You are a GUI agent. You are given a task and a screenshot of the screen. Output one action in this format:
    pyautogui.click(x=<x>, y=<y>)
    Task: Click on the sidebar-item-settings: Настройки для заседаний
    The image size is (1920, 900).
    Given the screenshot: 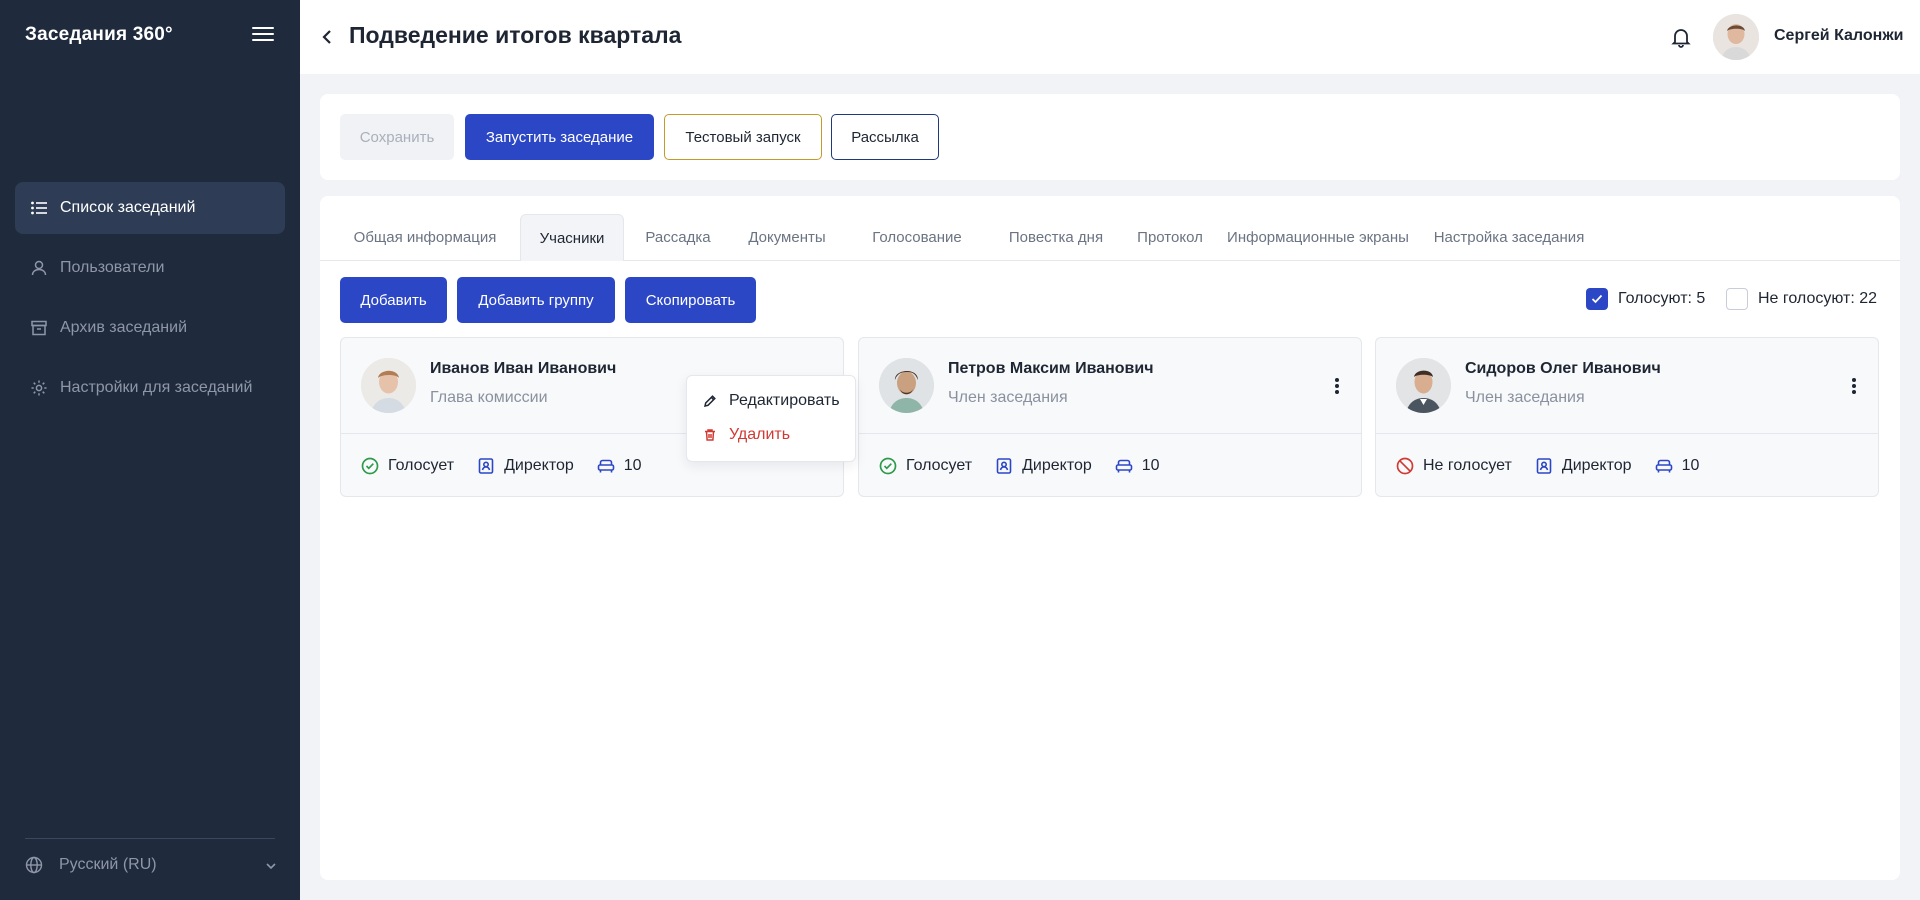 What is the action you would take?
    pyautogui.click(x=150, y=388)
    